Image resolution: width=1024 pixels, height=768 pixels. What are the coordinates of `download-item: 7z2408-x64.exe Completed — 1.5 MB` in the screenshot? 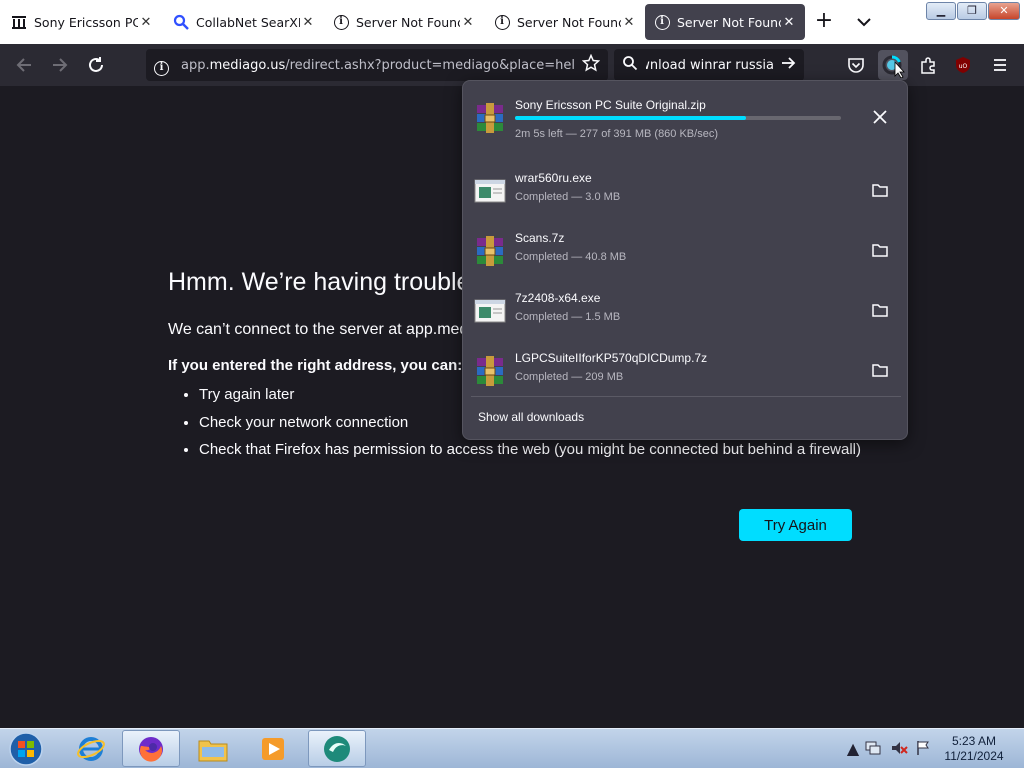 It's located at (685, 315).